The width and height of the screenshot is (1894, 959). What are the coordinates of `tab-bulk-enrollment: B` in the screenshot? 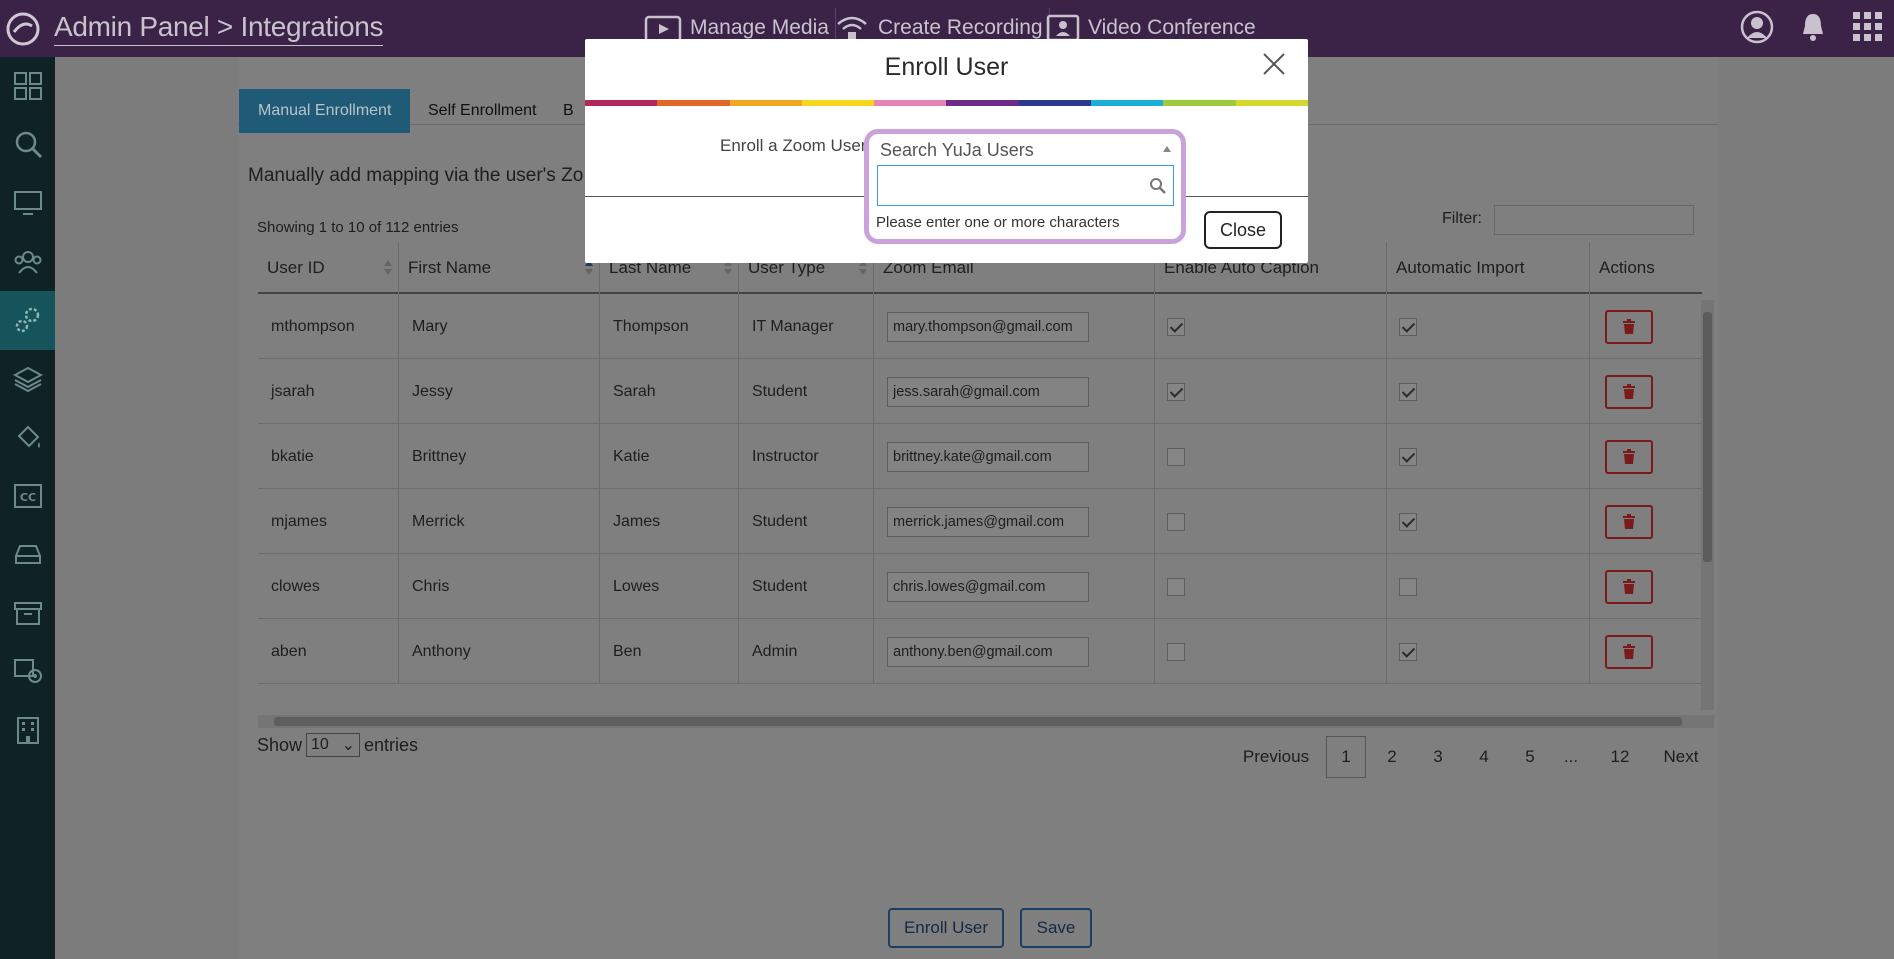 It's located at (568, 111).